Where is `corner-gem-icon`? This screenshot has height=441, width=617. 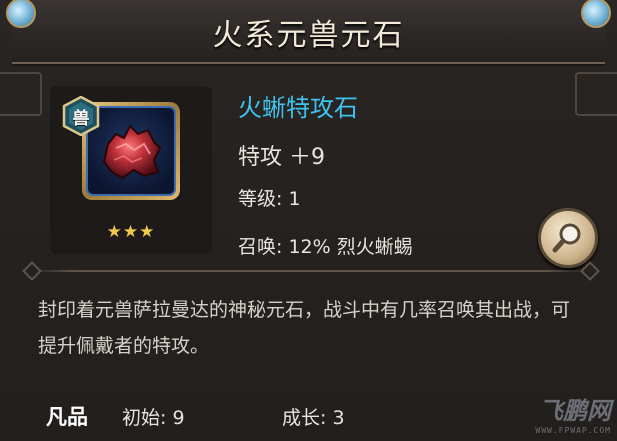 corner-gem-icon is located at coordinates (596, 14).